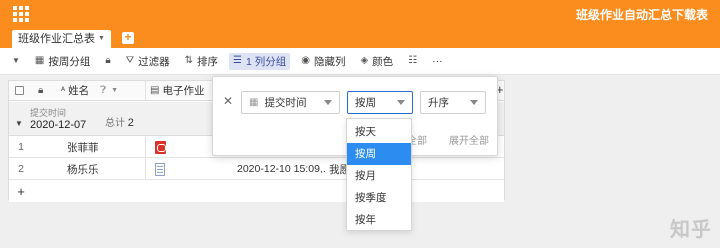  What do you see at coordinates (379, 198) in the screenshot?
I see `option-quarter: 按季度` at bounding box center [379, 198].